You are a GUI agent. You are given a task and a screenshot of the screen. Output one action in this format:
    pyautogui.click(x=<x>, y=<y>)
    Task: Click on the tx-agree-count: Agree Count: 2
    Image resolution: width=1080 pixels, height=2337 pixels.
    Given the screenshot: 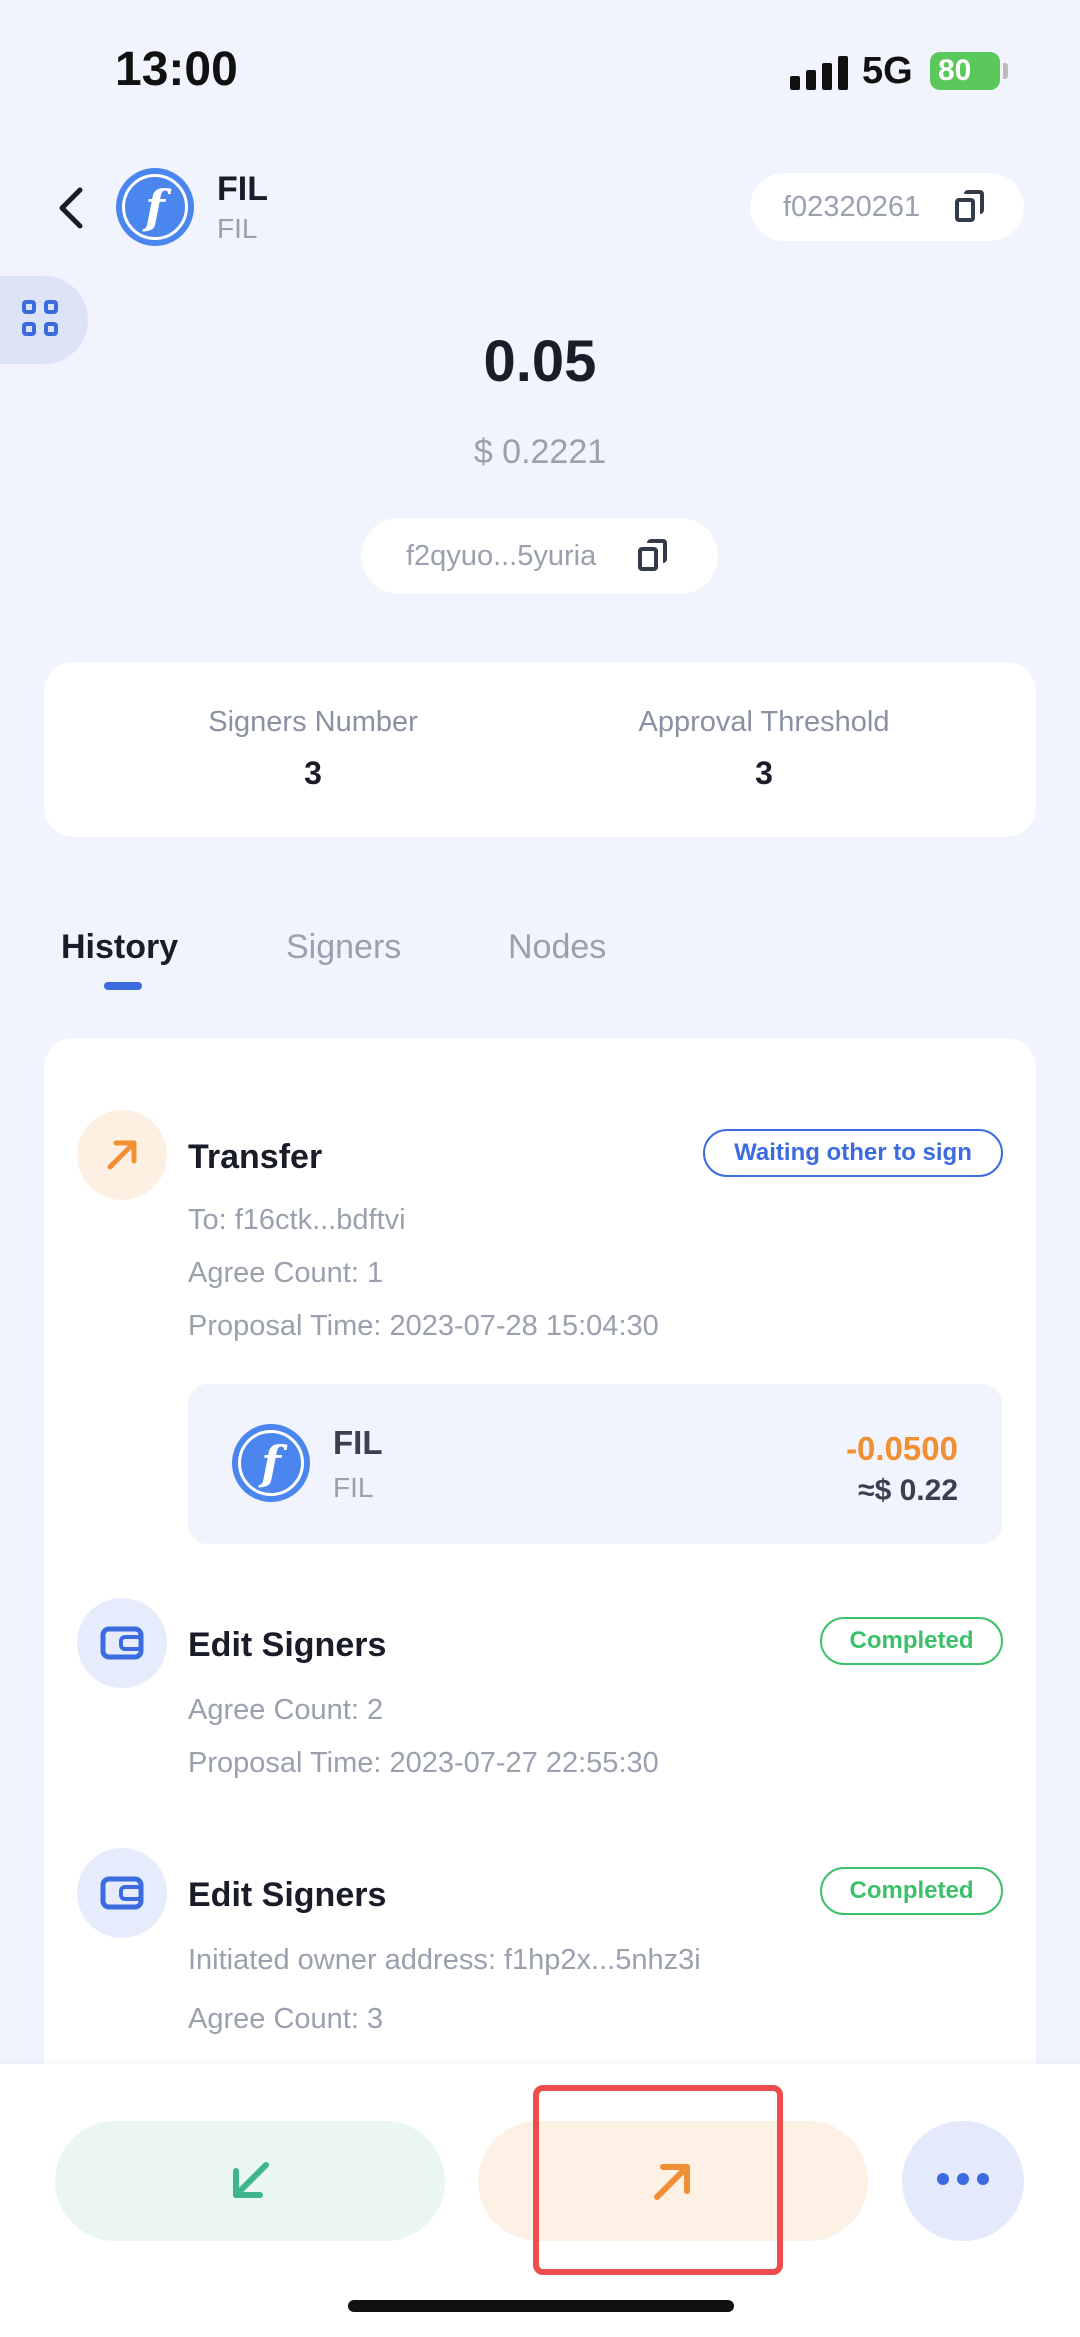 What is the action you would take?
    pyautogui.click(x=286, y=1710)
    